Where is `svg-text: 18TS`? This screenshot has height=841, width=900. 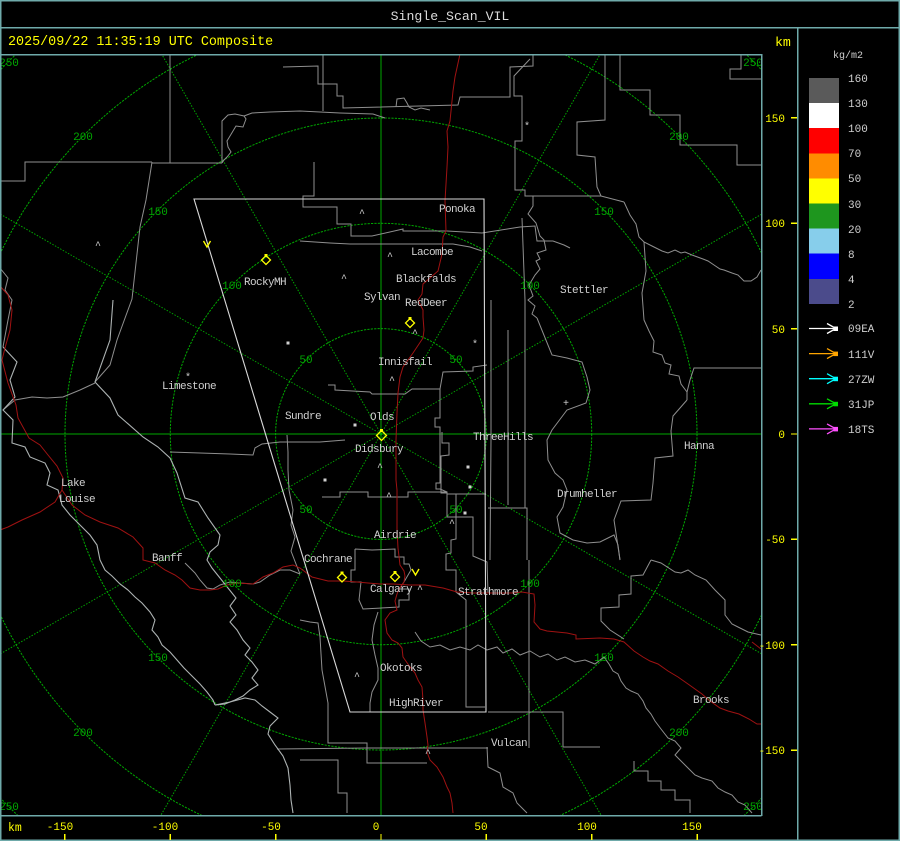 svg-text: 18TS is located at coordinates (861, 431).